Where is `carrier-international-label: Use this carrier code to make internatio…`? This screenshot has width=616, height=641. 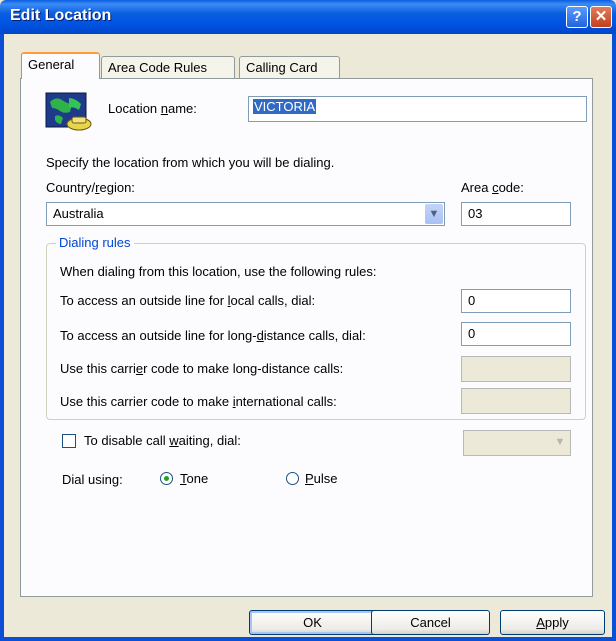
carrier-international-label: Use this carrier code to make internatio… is located at coordinates (198, 401).